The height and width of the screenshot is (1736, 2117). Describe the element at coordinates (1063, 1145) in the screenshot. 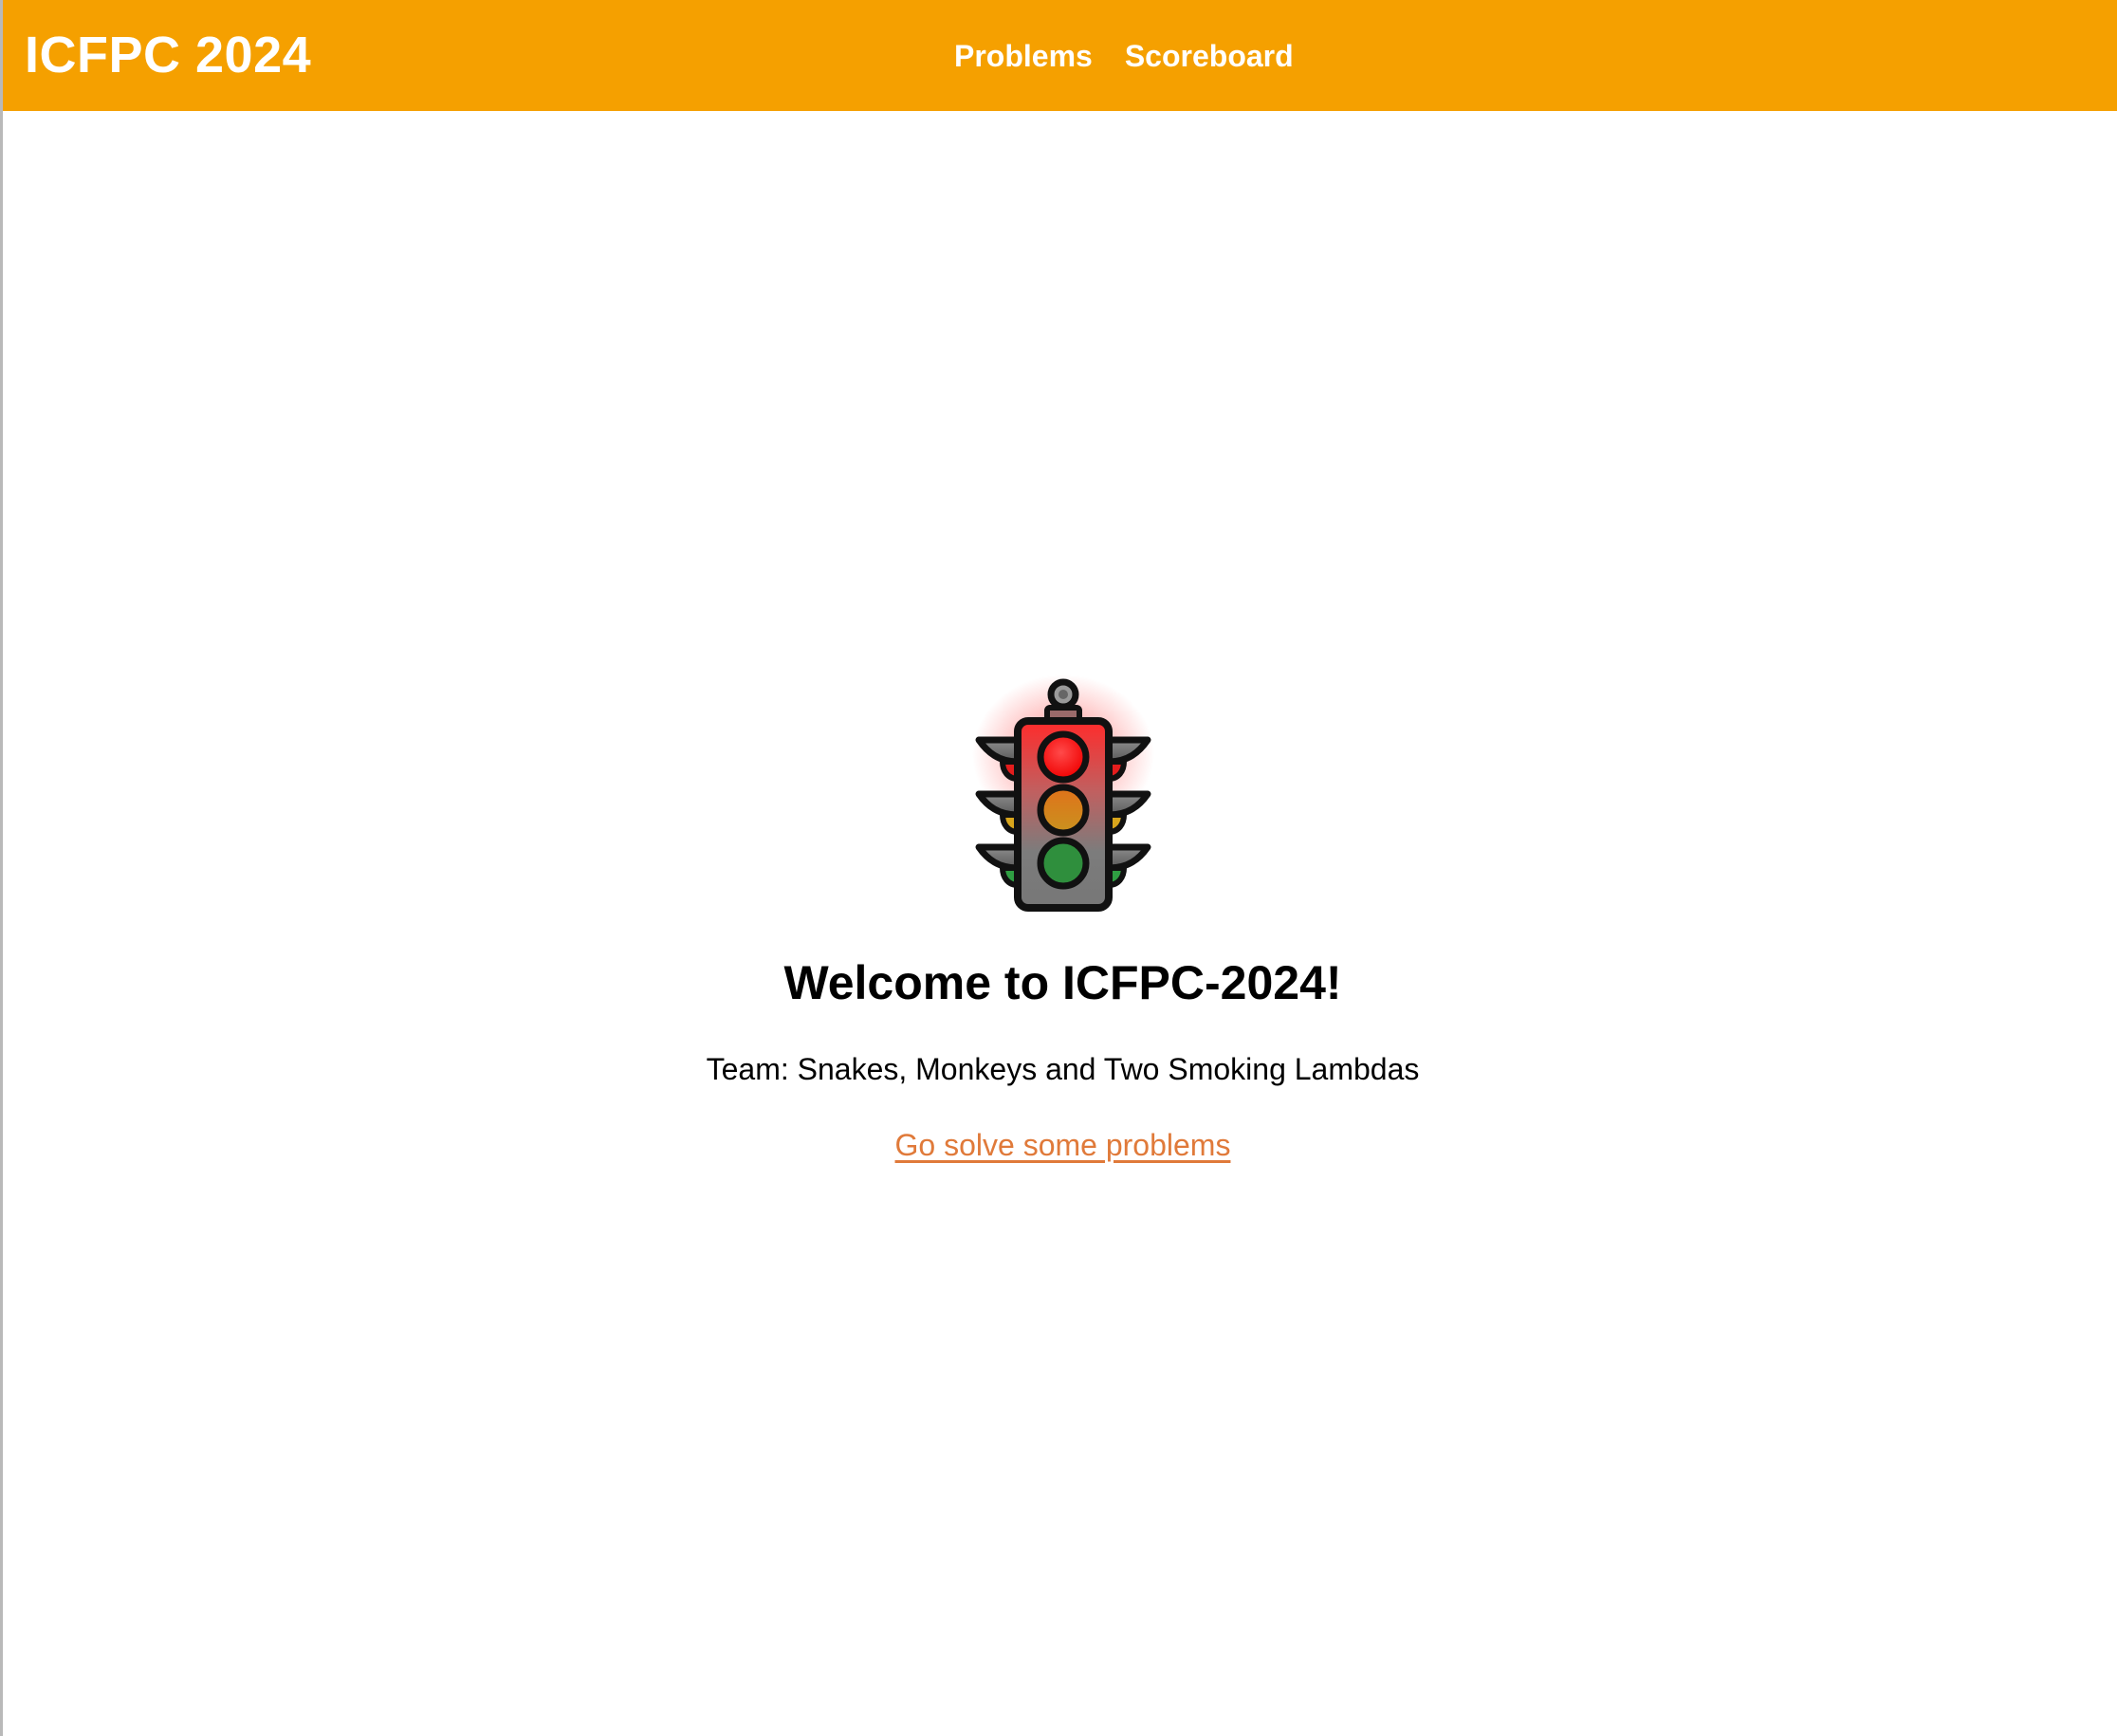

I see `go-solve-problems-link: Go solve some problems` at that location.